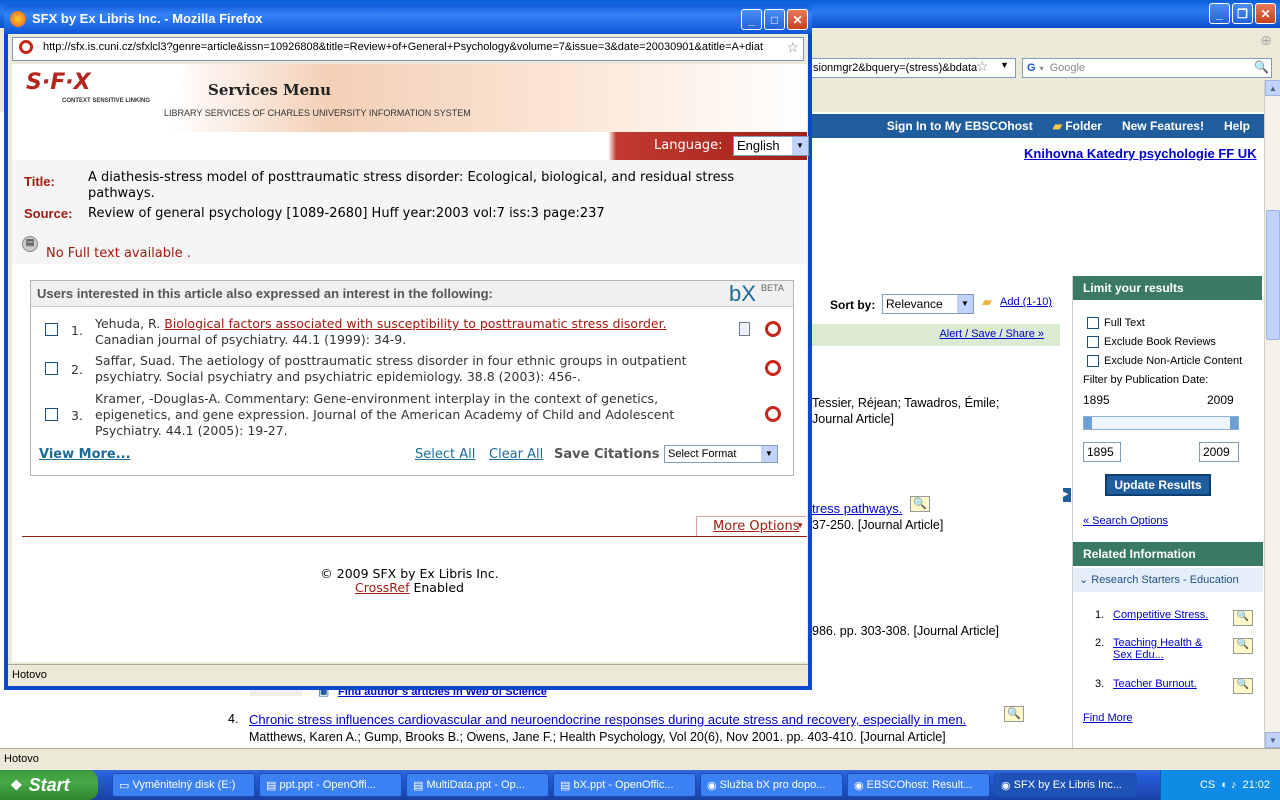 Image resolution: width=1280 pixels, height=800 pixels. What do you see at coordinates (1207, 785) in the screenshot?
I see `language-indicator: CS` at bounding box center [1207, 785].